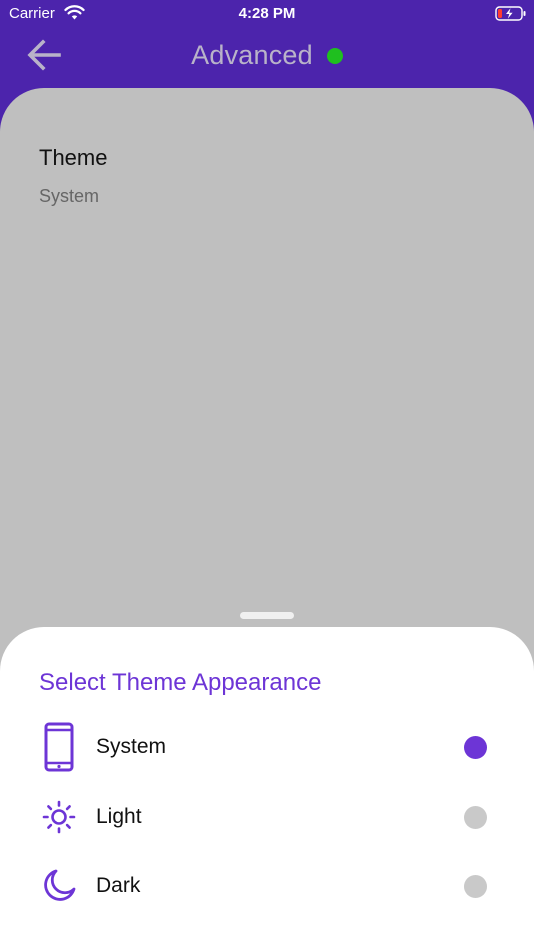 The image size is (534, 950). What do you see at coordinates (69, 196) in the screenshot?
I see `setting-theme-value: System` at bounding box center [69, 196].